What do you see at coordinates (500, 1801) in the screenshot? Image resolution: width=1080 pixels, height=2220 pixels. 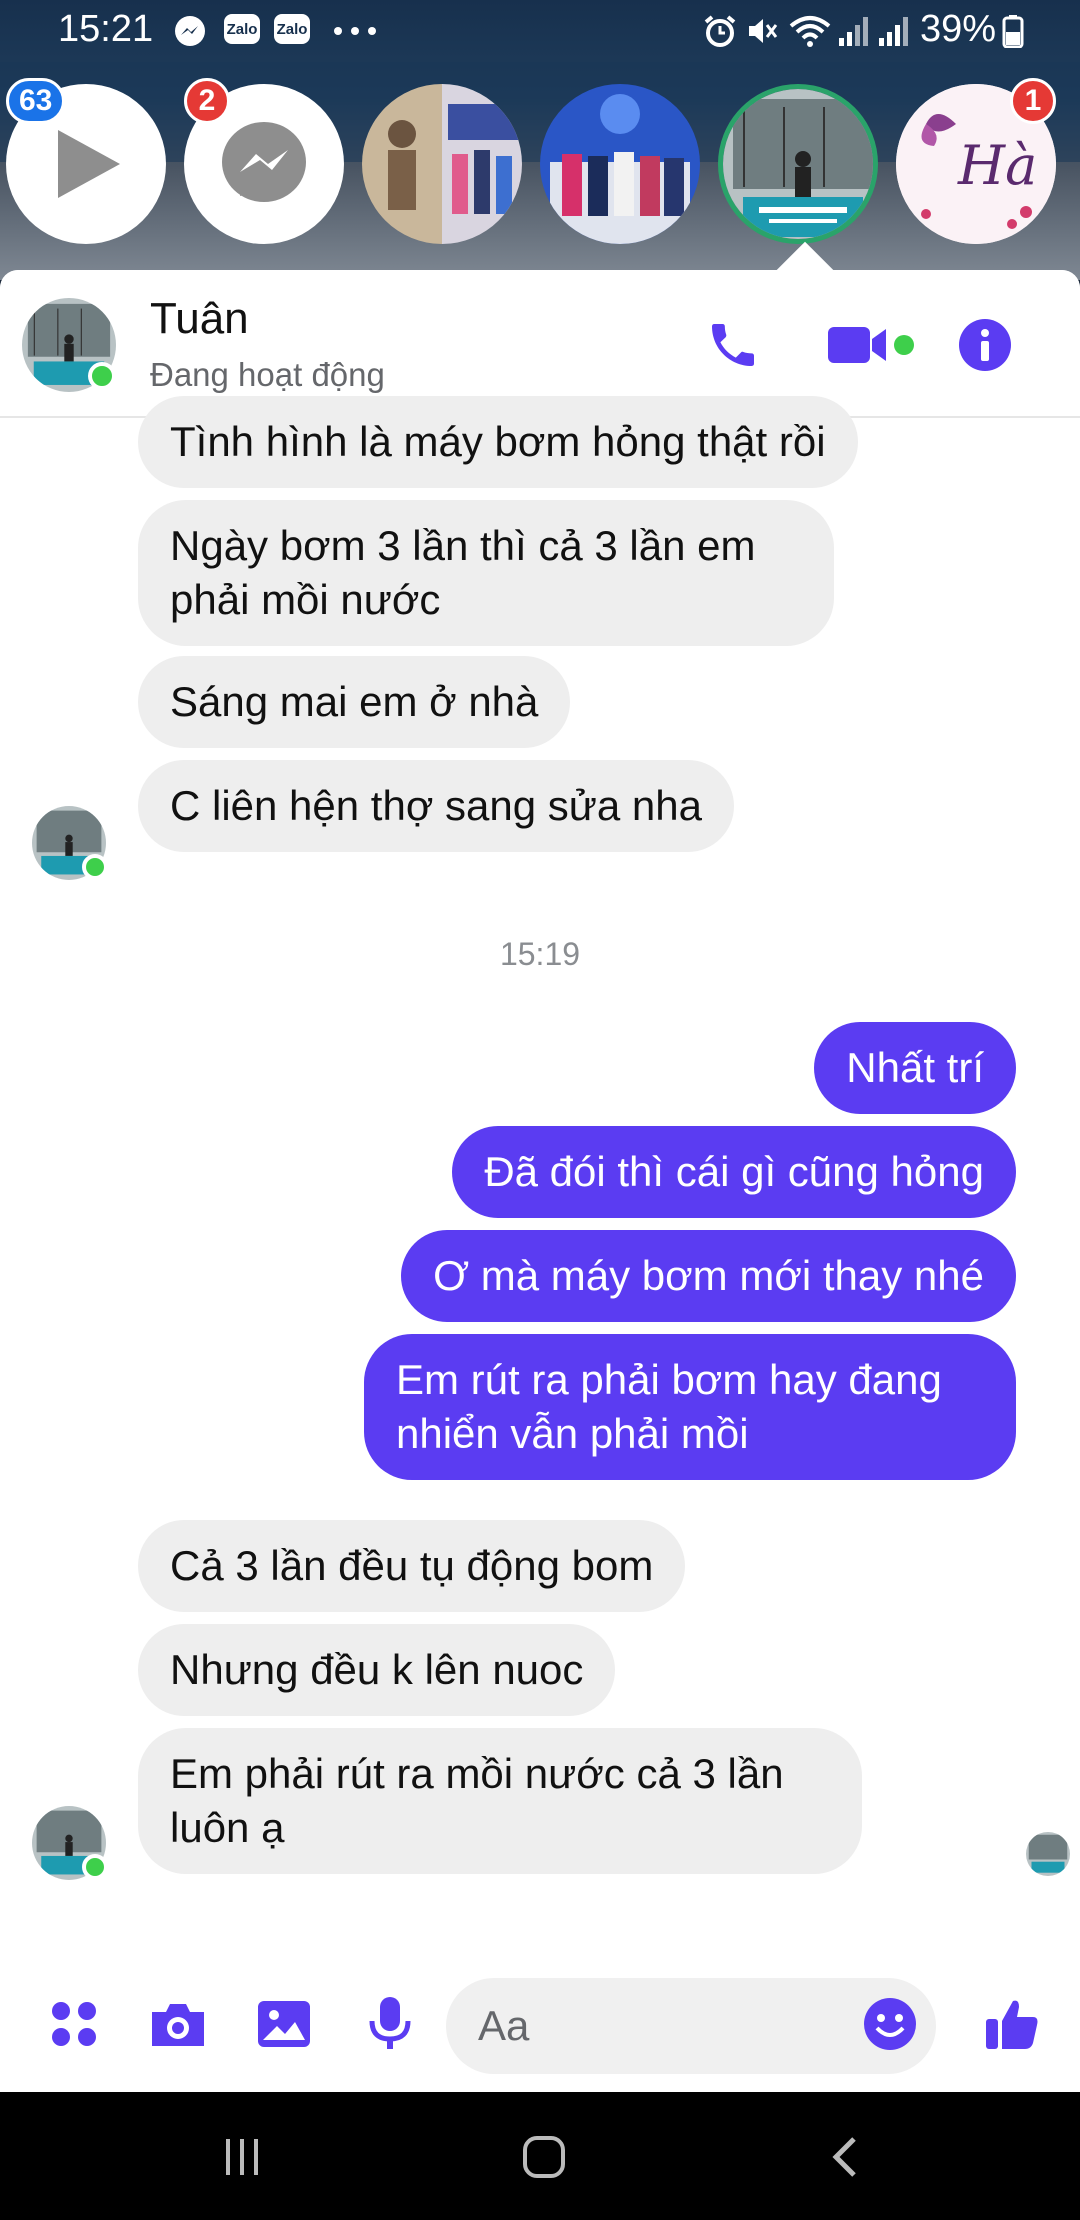 I see `incoming-message: Em phải rút ra mồi nước cả 3 lần luôn ạ` at bounding box center [500, 1801].